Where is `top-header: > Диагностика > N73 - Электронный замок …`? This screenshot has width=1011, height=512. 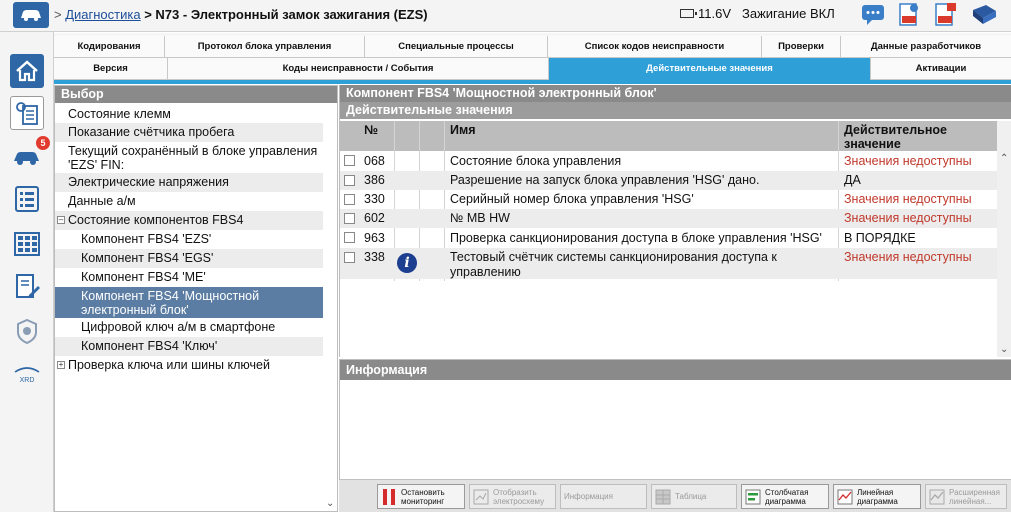
top-header: > Диагностика > N73 - Электронный замок … is located at coordinates (505, 16).